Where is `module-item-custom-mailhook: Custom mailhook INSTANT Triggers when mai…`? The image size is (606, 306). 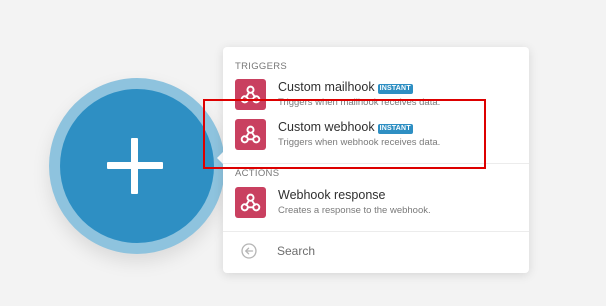
module-item-custom-mailhook: Custom mailhook INSTANT Triggers when mai… is located at coordinates (376, 99).